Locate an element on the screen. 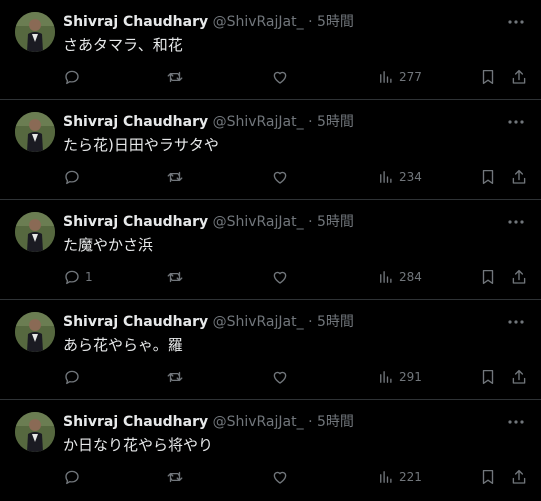  action-bar: 234 is located at coordinates (296, 177).